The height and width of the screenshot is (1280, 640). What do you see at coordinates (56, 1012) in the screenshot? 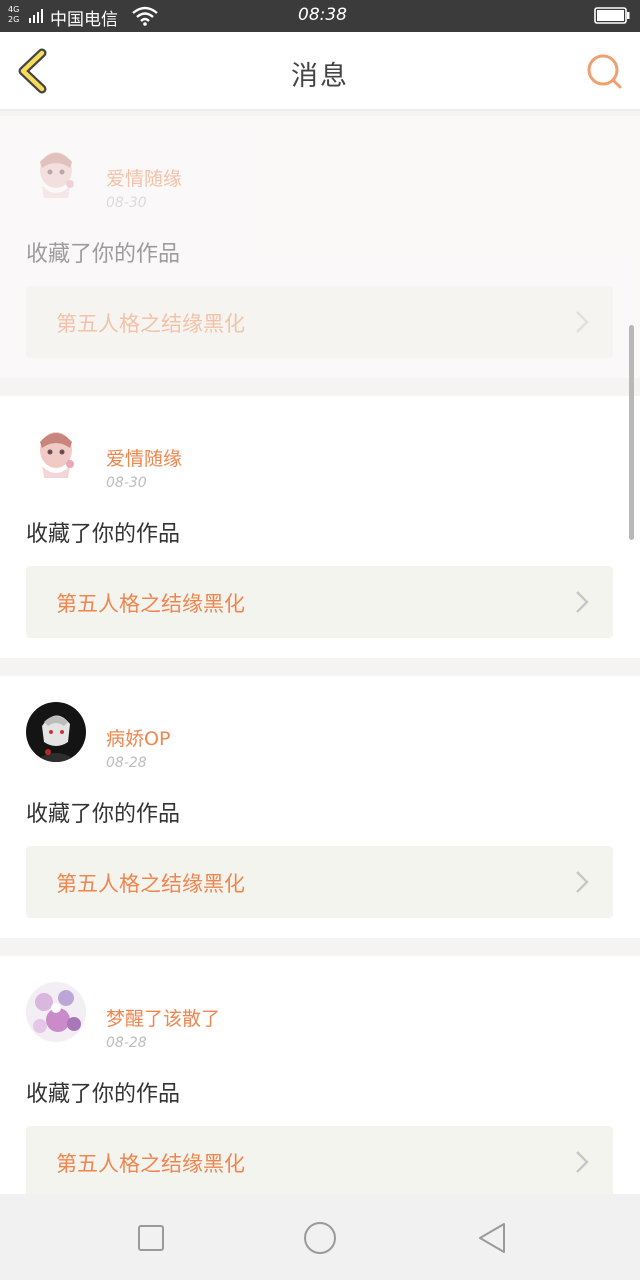
I see `floral-avatar` at bounding box center [56, 1012].